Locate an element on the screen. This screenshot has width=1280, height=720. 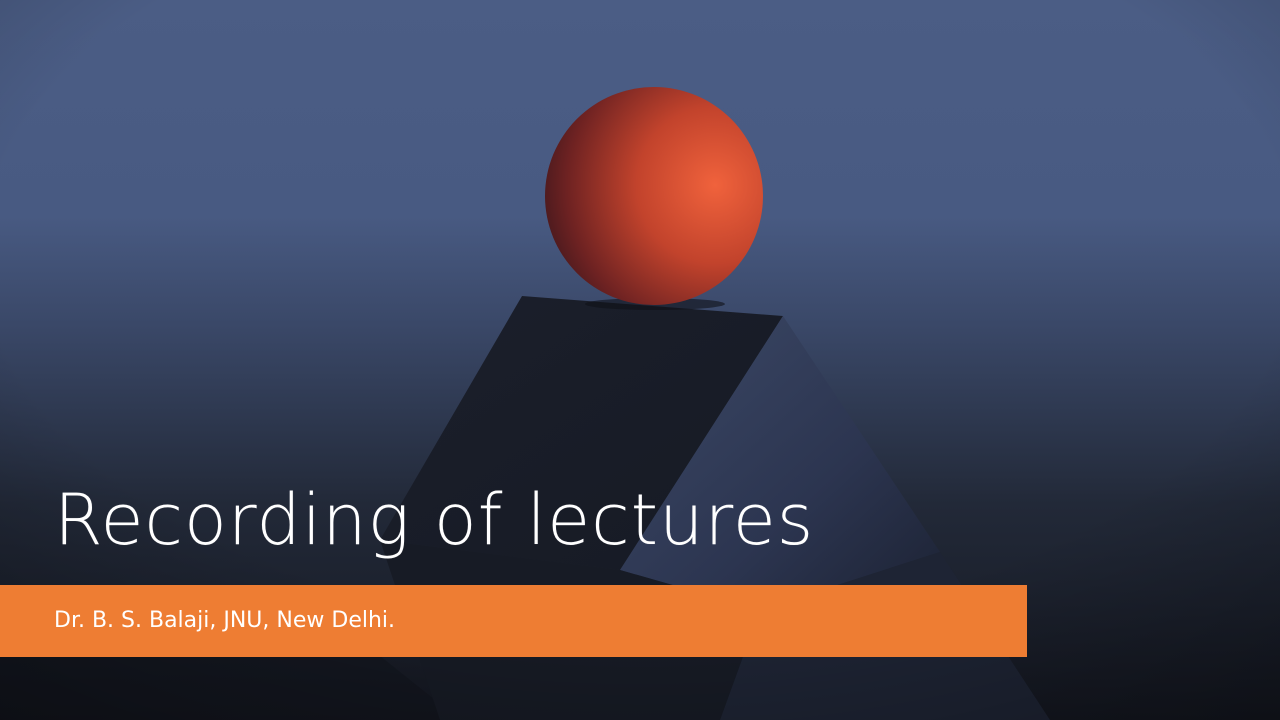
slide-title: Recording of lectures is located at coordinates (434, 520).